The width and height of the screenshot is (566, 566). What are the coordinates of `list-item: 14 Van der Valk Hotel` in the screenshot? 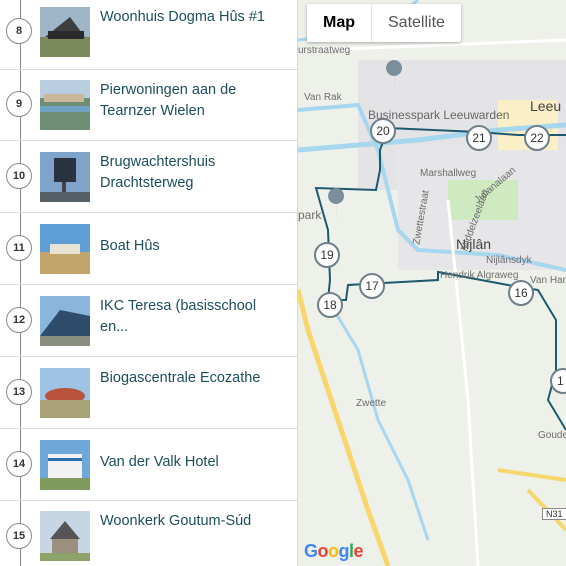 It's located at (148, 465).